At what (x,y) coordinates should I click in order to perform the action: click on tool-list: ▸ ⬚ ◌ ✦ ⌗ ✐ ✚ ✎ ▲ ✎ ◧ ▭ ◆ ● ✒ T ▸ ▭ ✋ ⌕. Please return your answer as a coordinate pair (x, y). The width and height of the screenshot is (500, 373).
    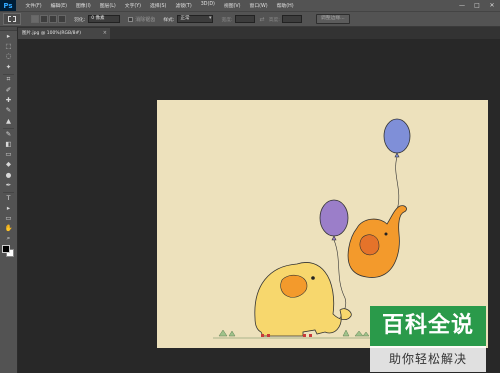
    Looking at the image, I should click on (8, 137).